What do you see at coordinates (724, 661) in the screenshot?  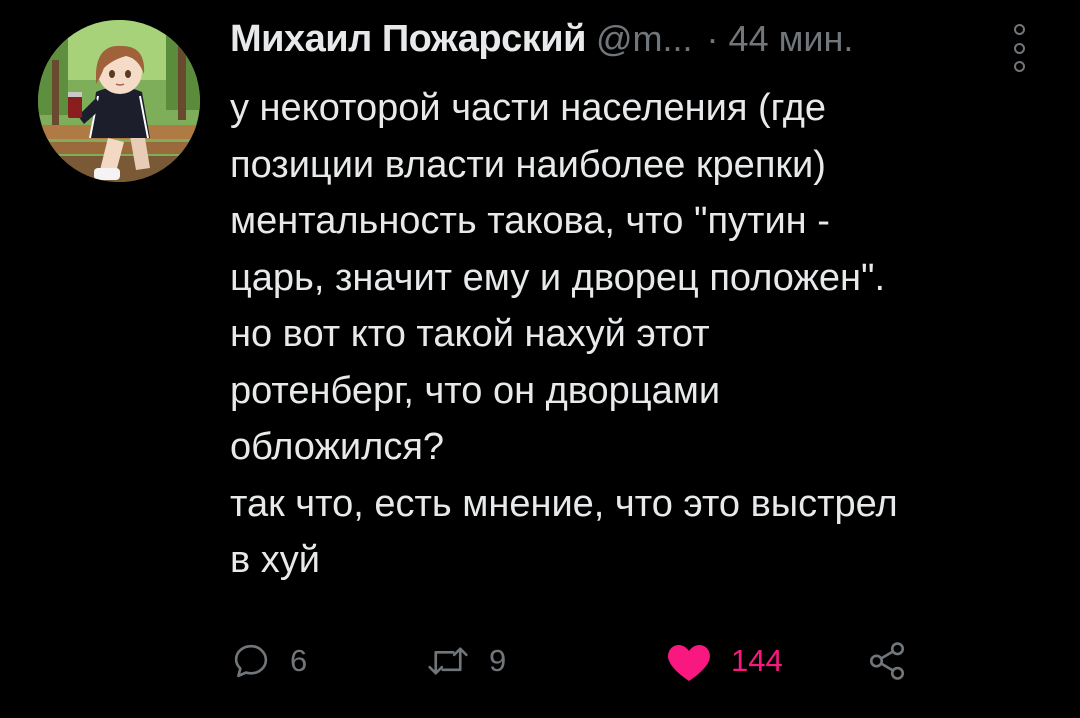 I see `like-button: 144` at bounding box center [724, 661].